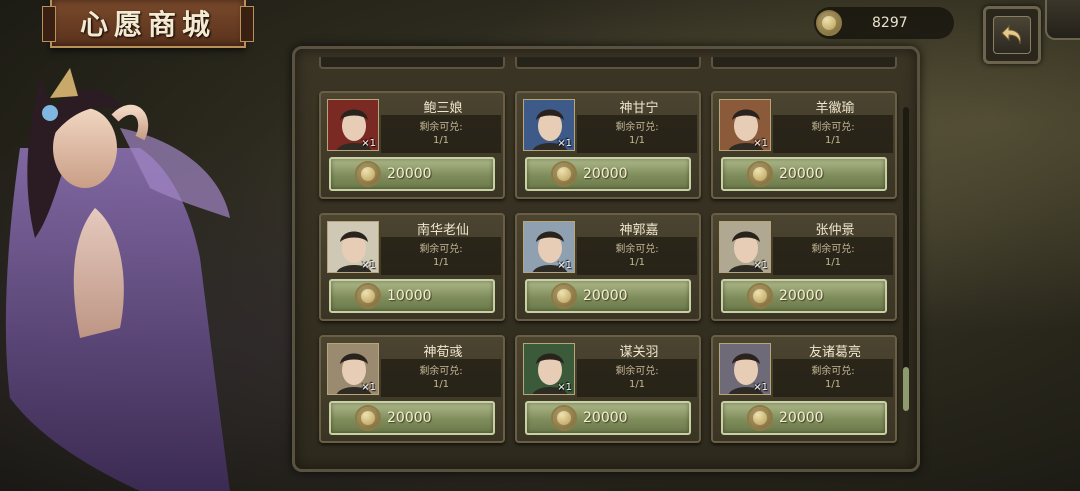 The width and height of the screenshot is (1080, 491). Describe the element at coordinates (906, 389) in the screenshot. I see `scrollbar-thumb` at that location.